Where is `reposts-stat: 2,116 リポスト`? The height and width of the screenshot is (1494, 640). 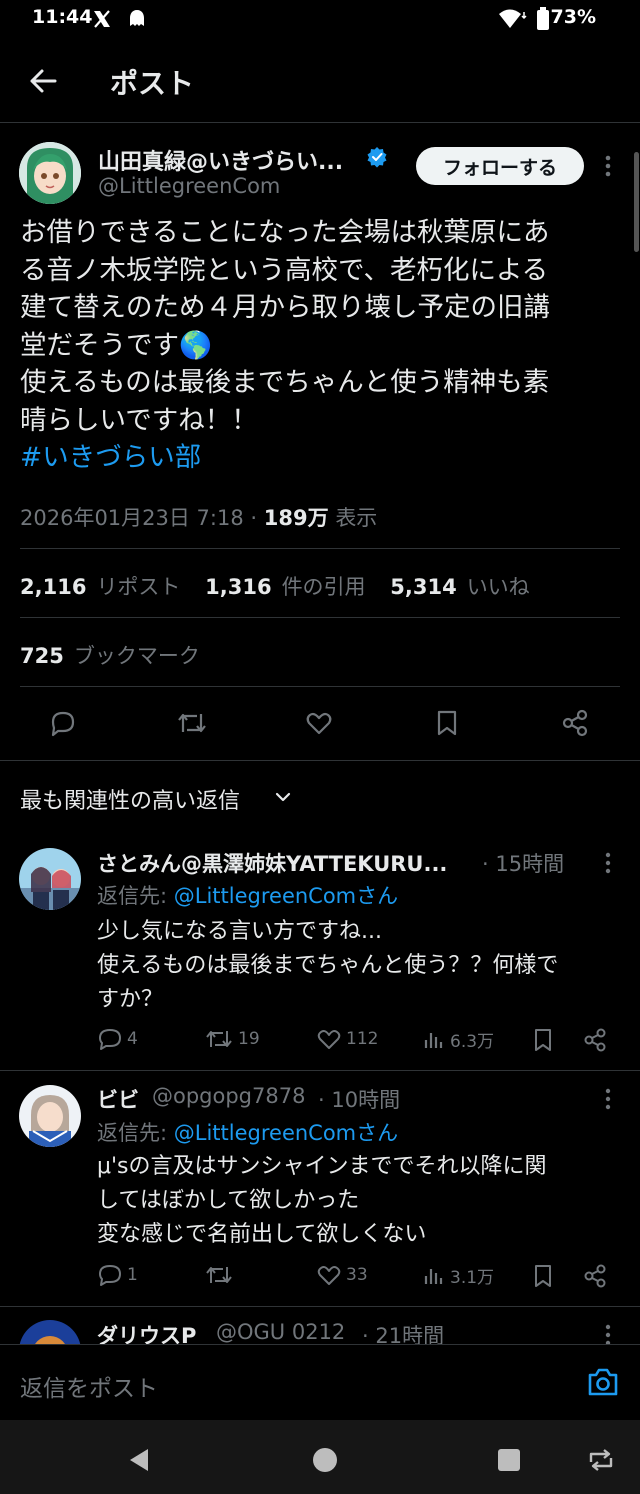 reposts-stat: 2,116 リポスト is located at coordinates (100, 587).